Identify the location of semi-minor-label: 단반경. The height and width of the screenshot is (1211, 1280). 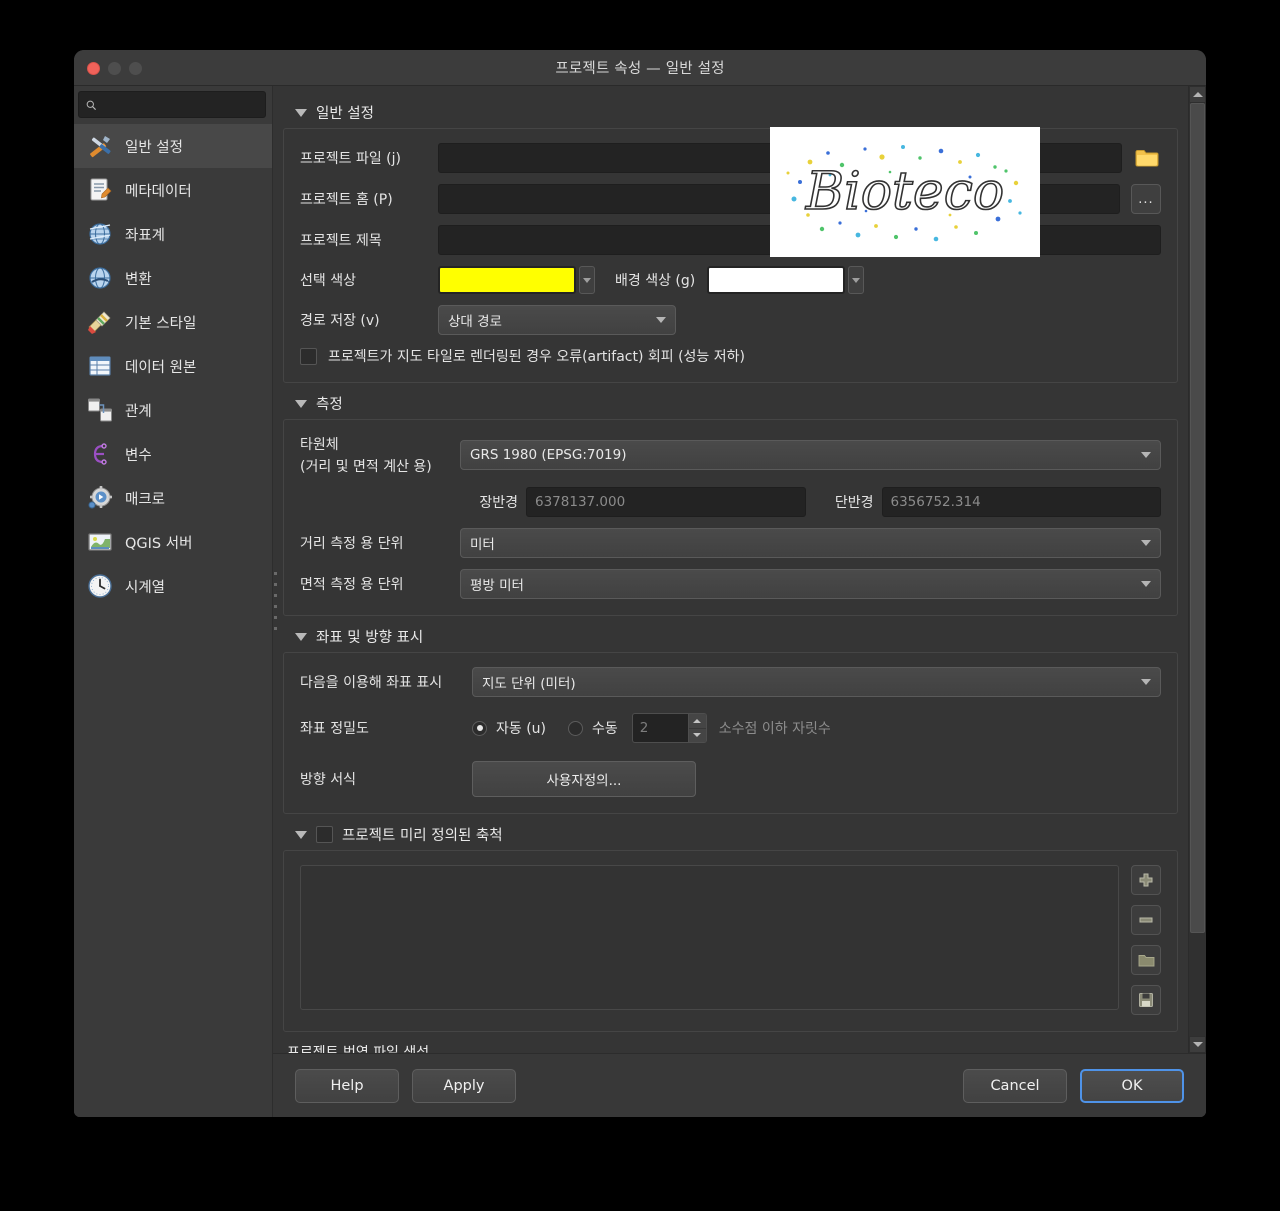
(854, 503).